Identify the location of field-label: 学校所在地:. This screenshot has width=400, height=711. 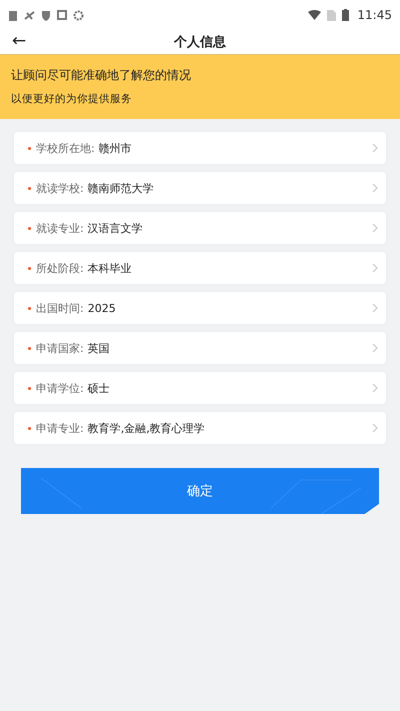
(65, 148).